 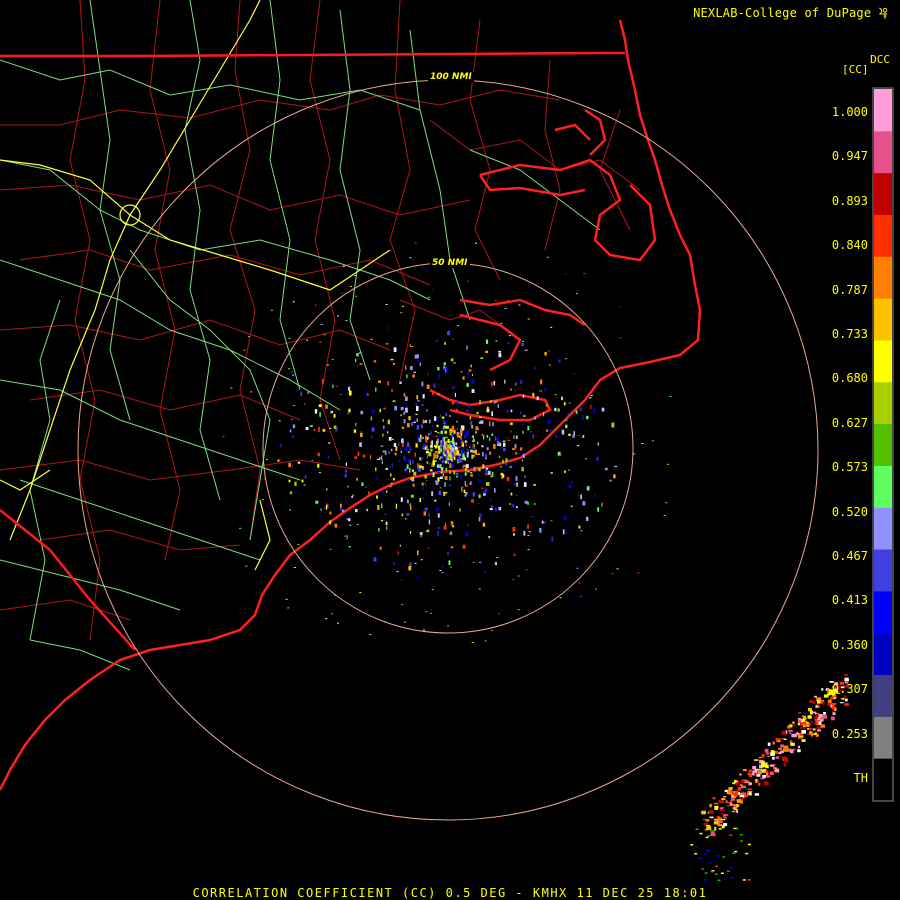 I want to click on color-scale-label: 0.573, so click(x=849, y=467).